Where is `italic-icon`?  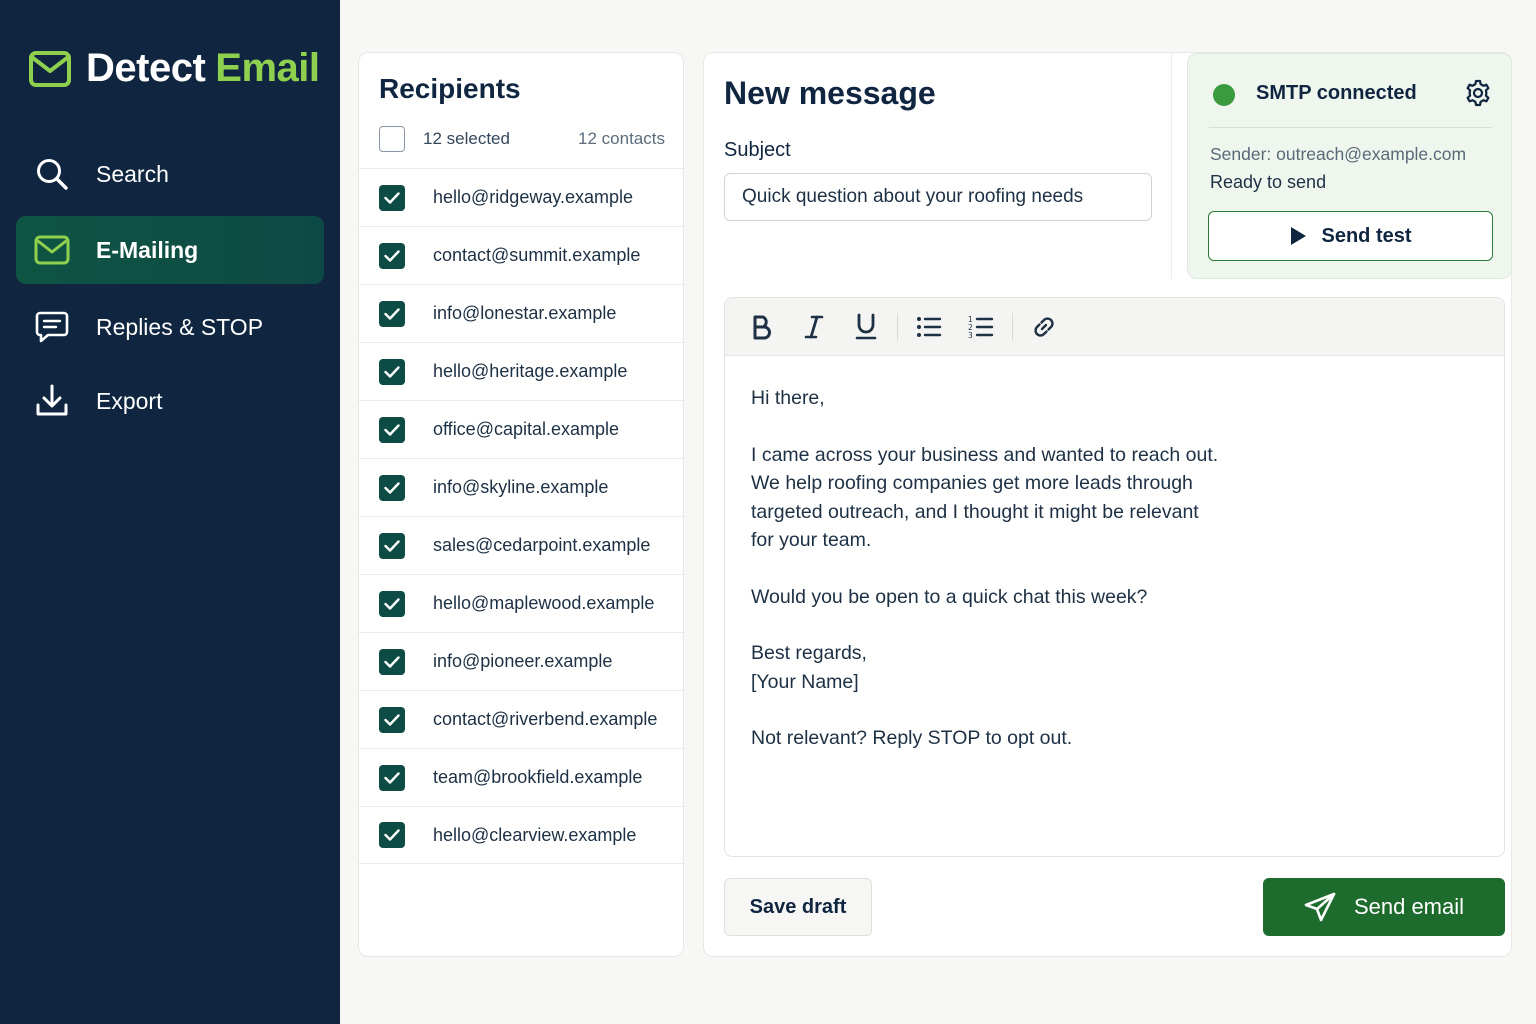
italic-icon is located at coordinates (814, 327).